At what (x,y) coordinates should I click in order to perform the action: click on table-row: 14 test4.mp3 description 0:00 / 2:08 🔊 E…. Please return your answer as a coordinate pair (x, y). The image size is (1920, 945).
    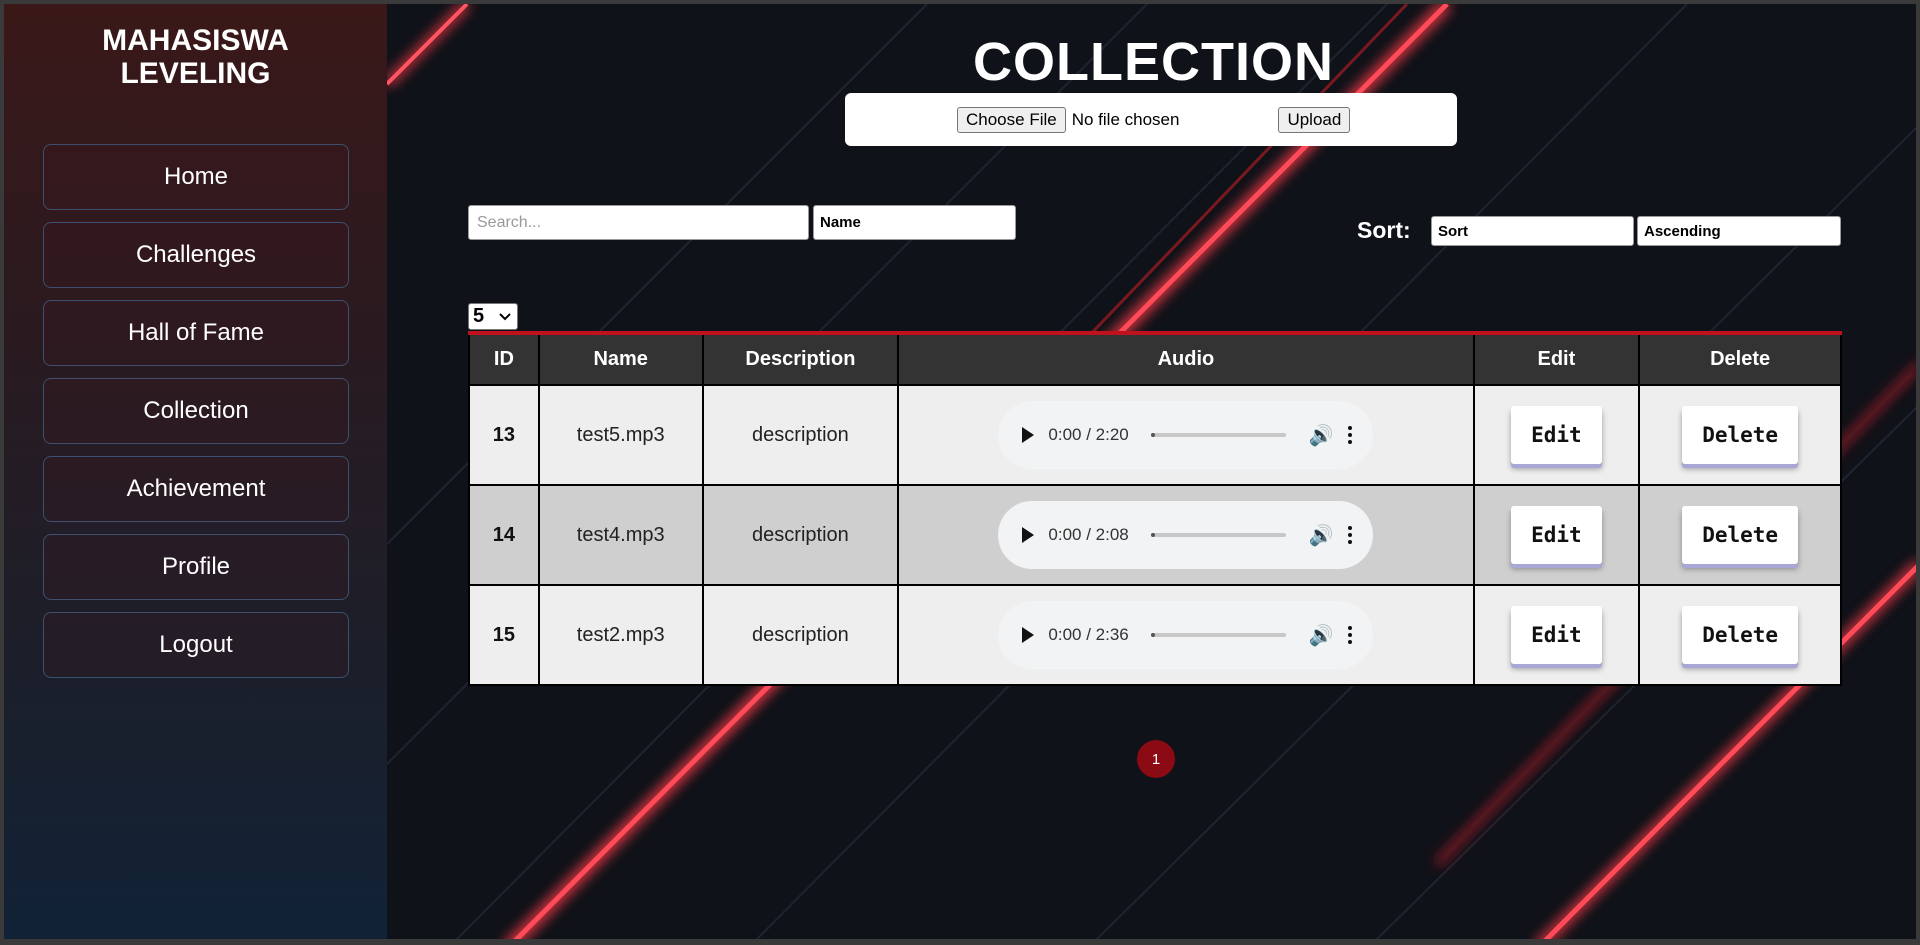
    Looking at the image, I should click on (1155, 535).